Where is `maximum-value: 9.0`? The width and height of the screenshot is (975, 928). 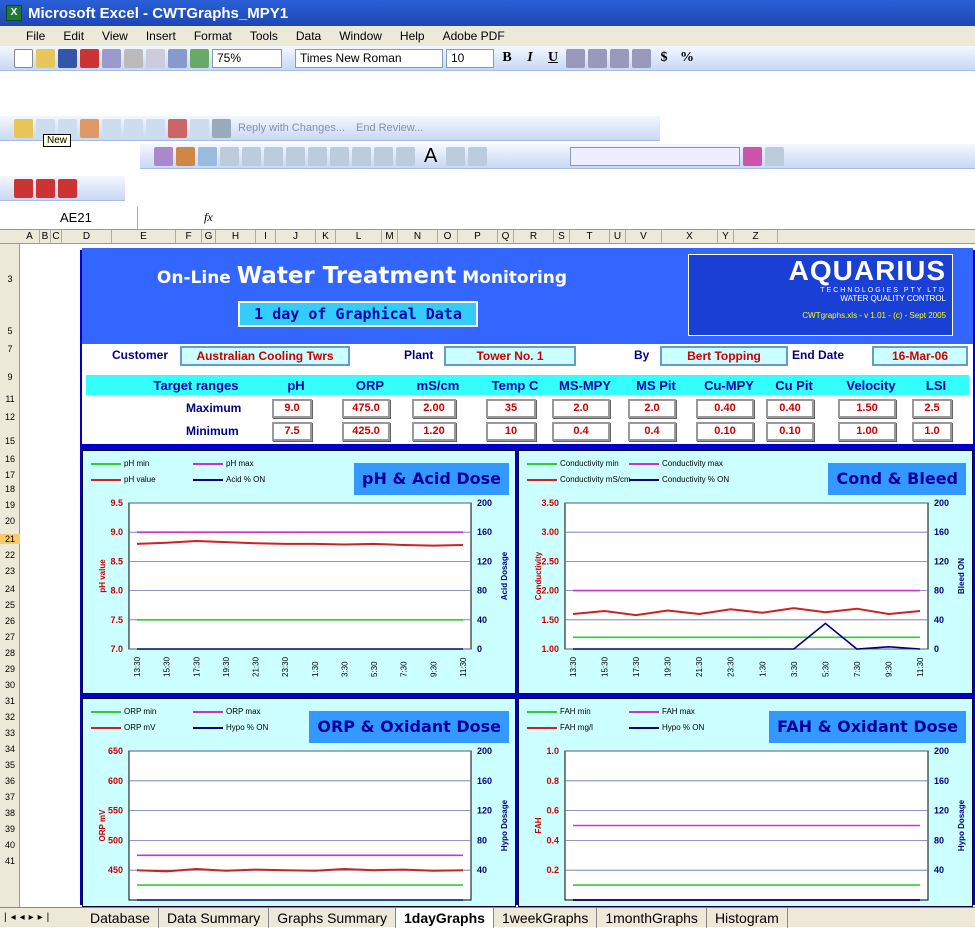 maximum-value: 9.0 is located at coordinates (292, 408).